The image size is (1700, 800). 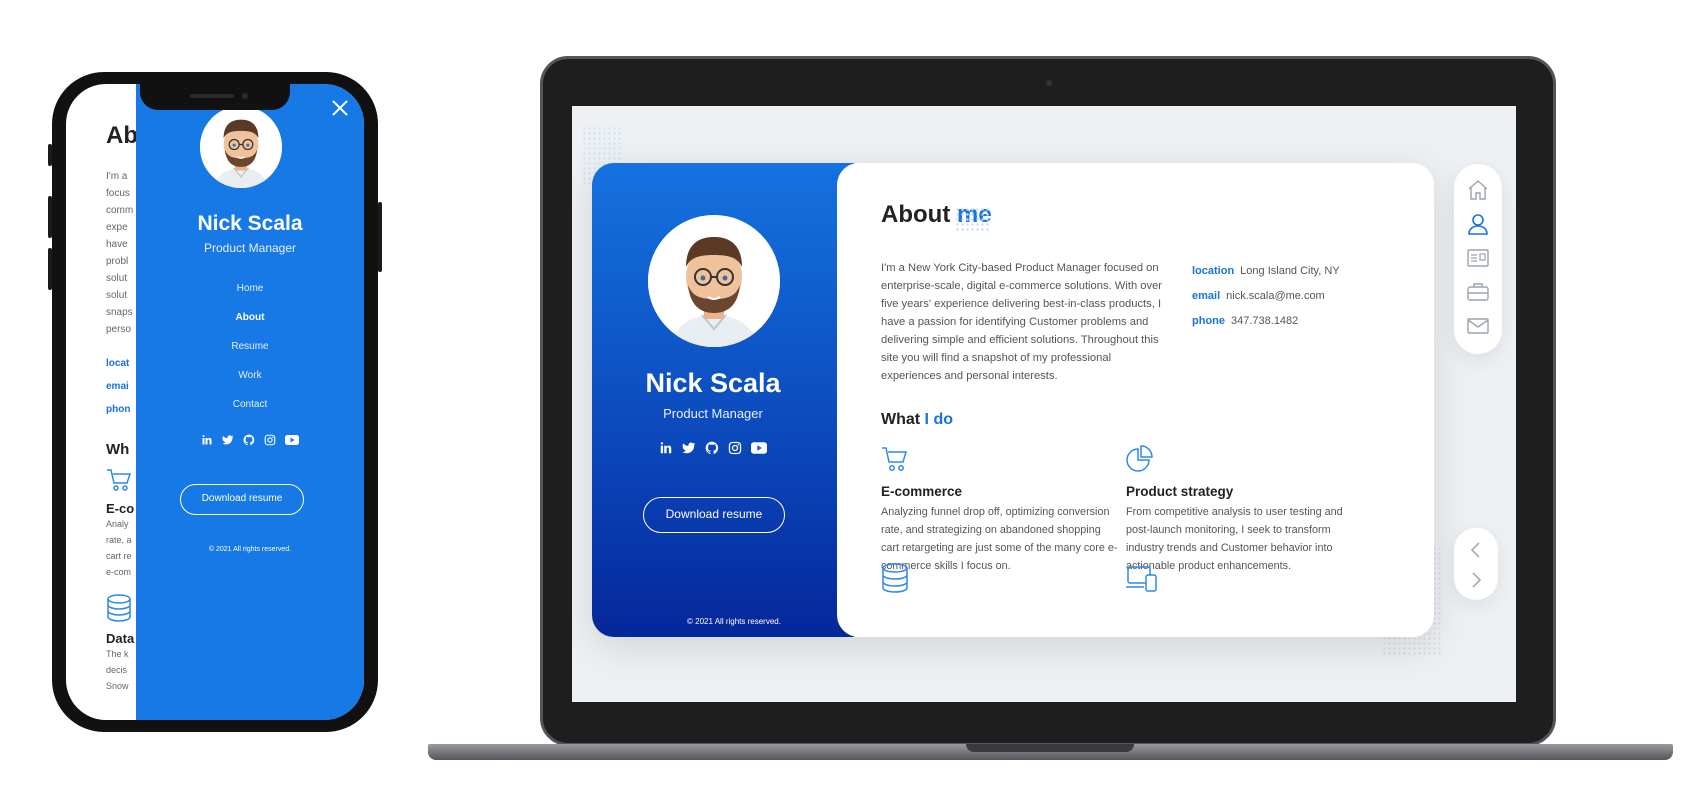 I want to click on chevron-right-icon, so click(x=1476, y=580).